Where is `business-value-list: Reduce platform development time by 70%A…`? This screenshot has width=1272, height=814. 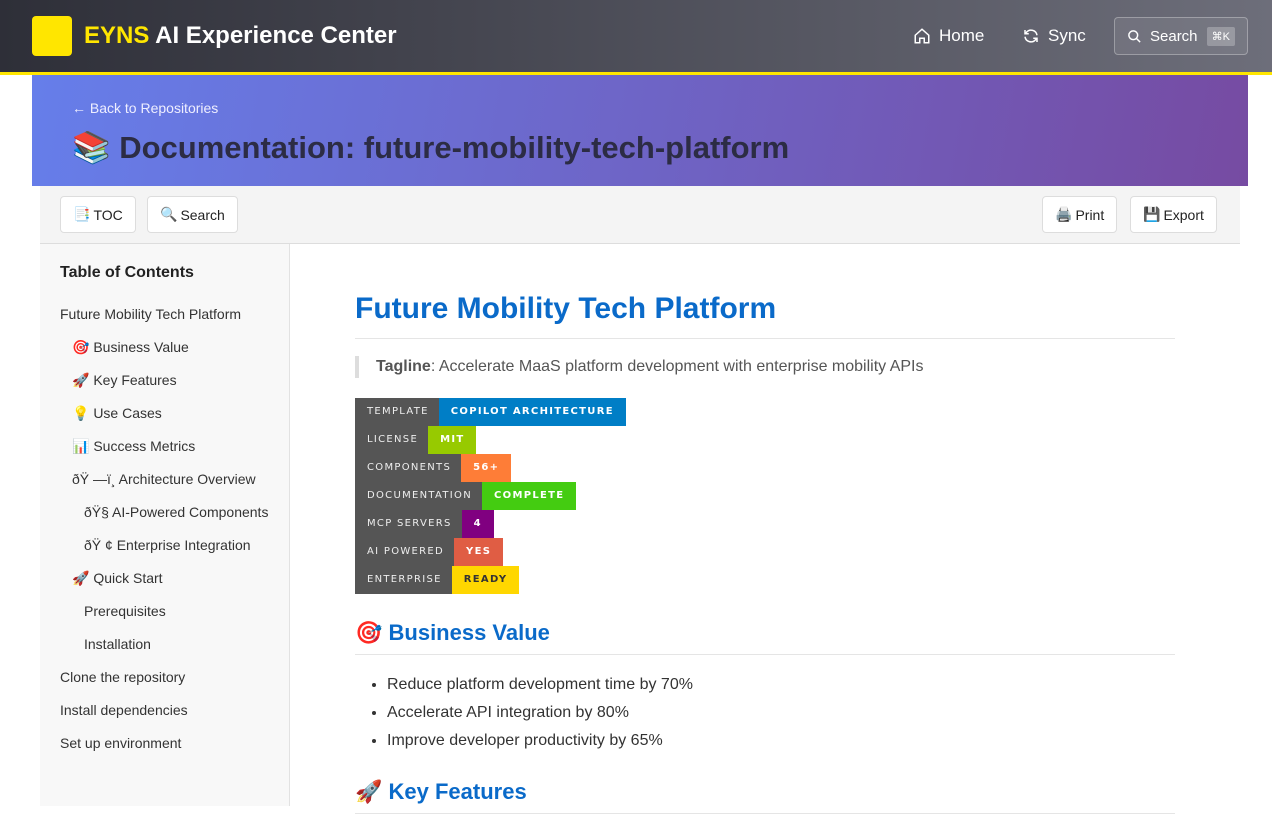
business-value-list: Reduce platform development time by 70%A… is located at coordinates (765, 713).